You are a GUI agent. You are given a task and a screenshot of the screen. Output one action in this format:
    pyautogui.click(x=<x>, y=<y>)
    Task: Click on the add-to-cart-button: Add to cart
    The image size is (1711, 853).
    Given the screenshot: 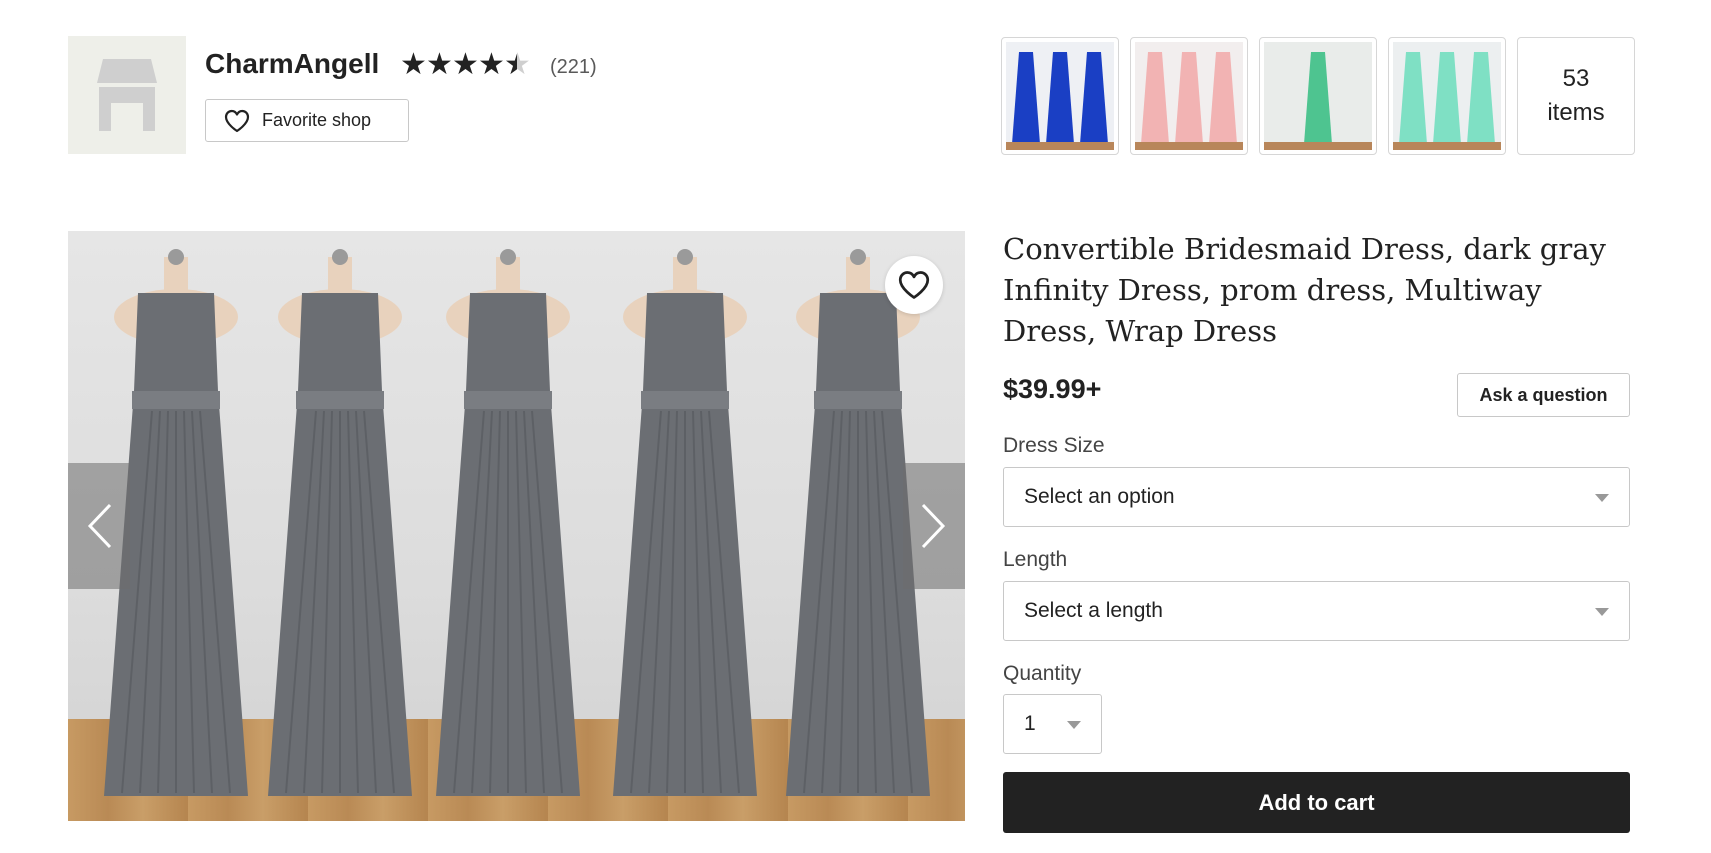 What is the action you would take?
    pyautogui.click(x=1316, y=802)
    